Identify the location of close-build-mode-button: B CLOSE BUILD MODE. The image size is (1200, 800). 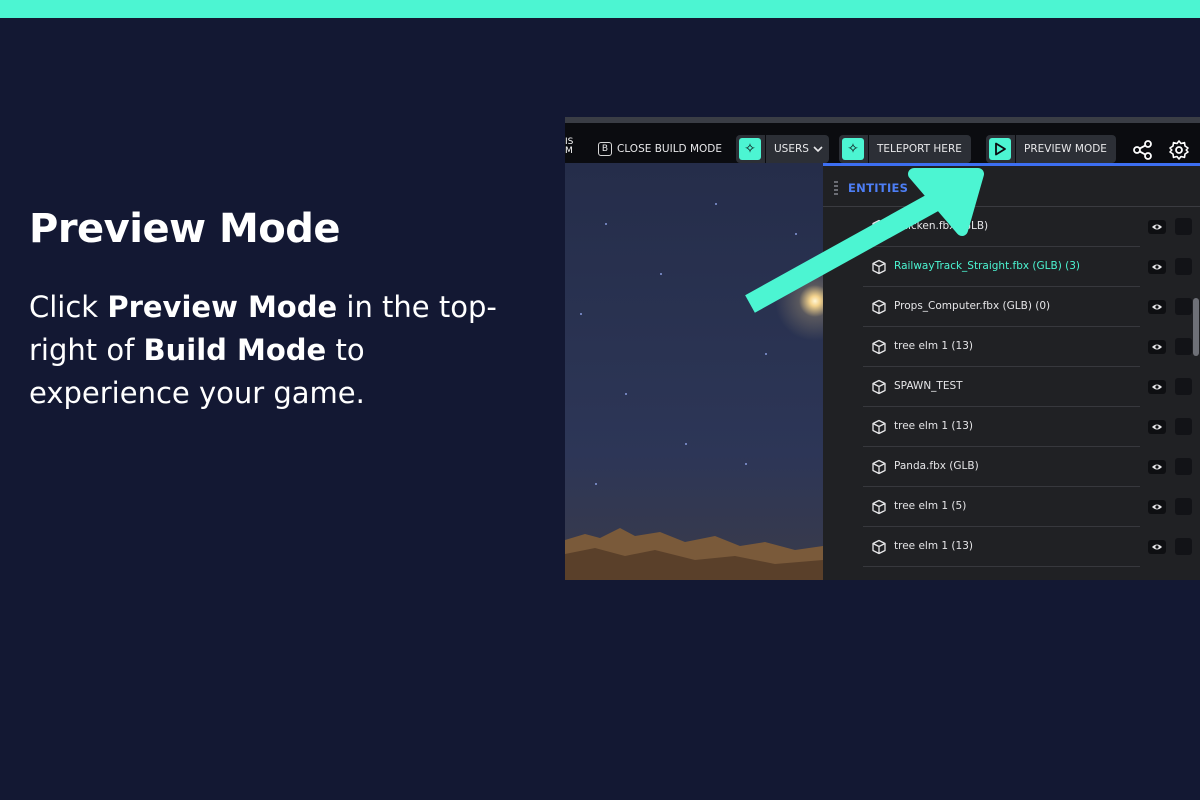
(660, 149).